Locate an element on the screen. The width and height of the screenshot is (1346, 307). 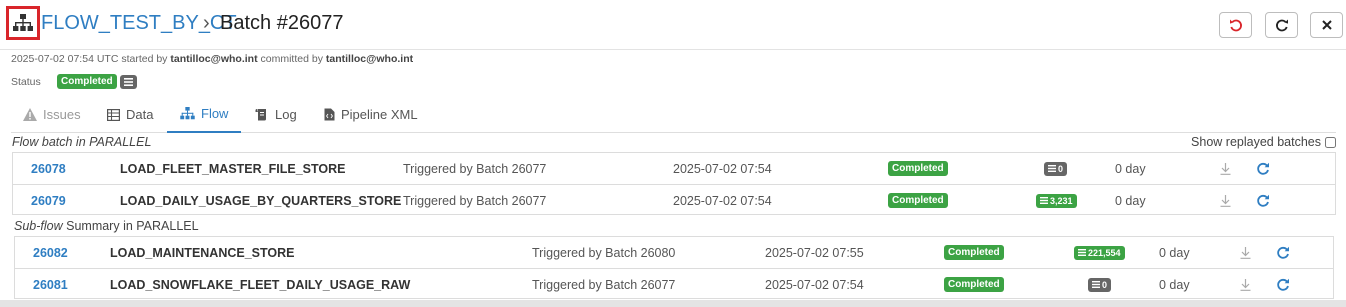
tab-bar: Issues Data Flow Log Pipeline XML is located at coordinates (673, 114).